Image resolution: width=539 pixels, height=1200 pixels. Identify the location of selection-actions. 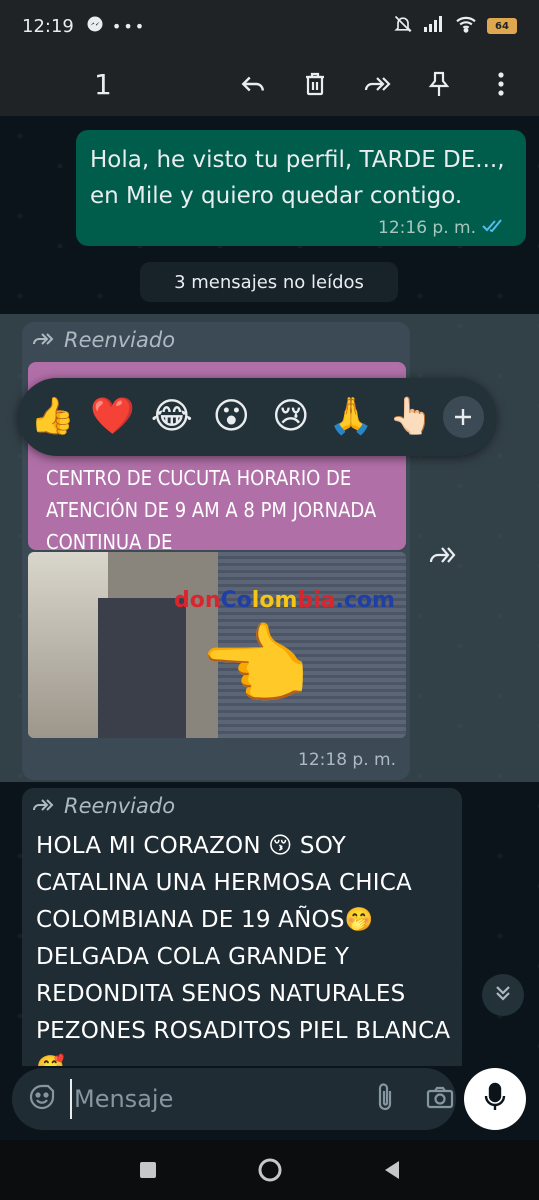
(377, 84).